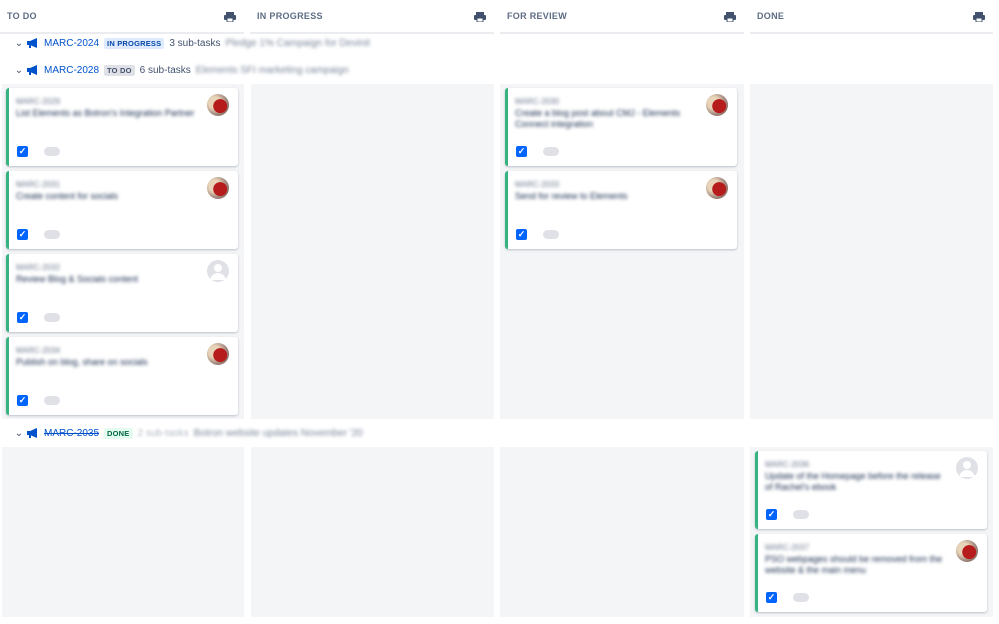 The image size is (999, 624). What do you see at coordinates (38, 101) in the screenshot?
I see `issue-key: MARC-2029` at bounding box center [38, 101].